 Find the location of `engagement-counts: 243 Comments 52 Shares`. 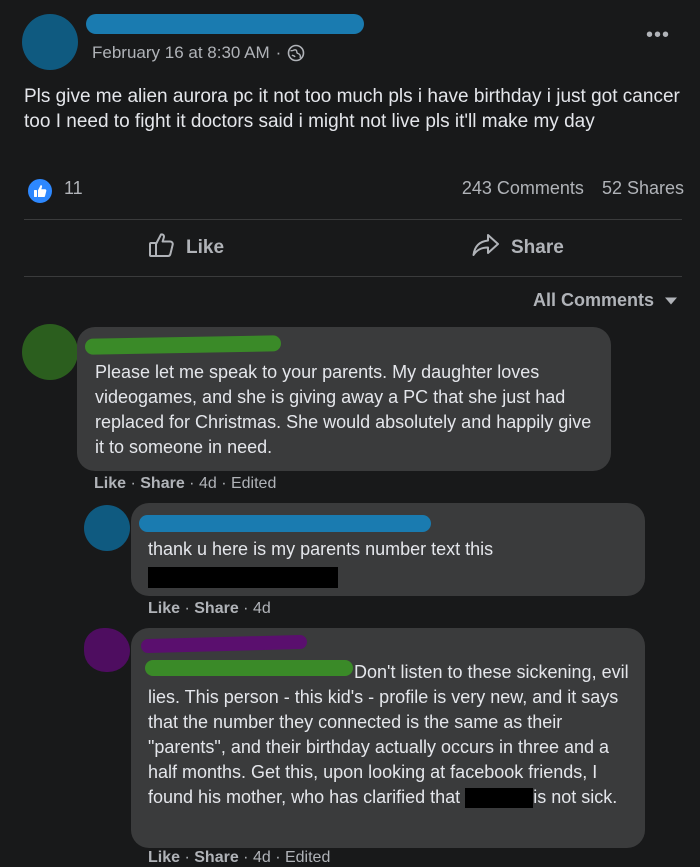

engagement-counts: 243 Comments 52 Shares is located at coordinates (573, 188).